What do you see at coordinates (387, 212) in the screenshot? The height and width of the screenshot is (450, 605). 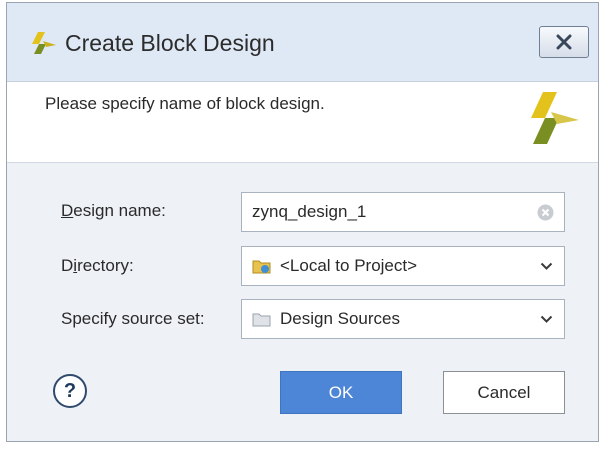 I see `design-name-input` at bounding box center [387, 212].